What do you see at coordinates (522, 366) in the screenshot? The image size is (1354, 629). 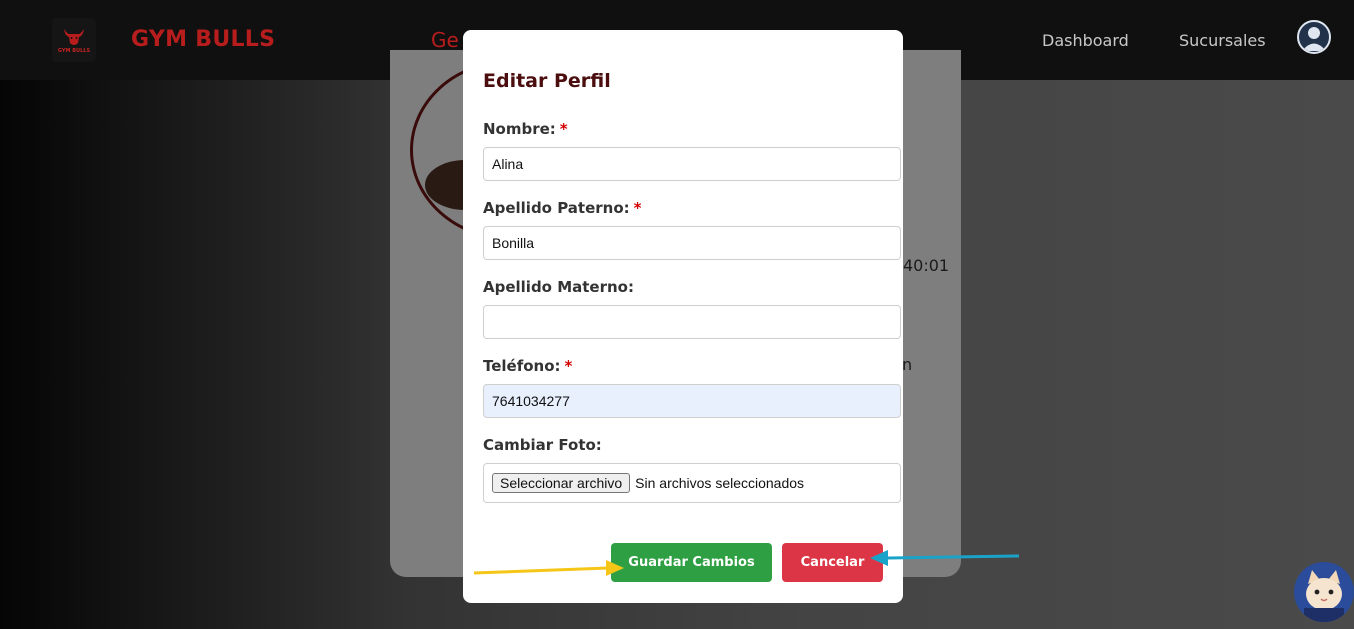 I see `telefono-label-text: Teléfono:` at bounding box center [522, 366].